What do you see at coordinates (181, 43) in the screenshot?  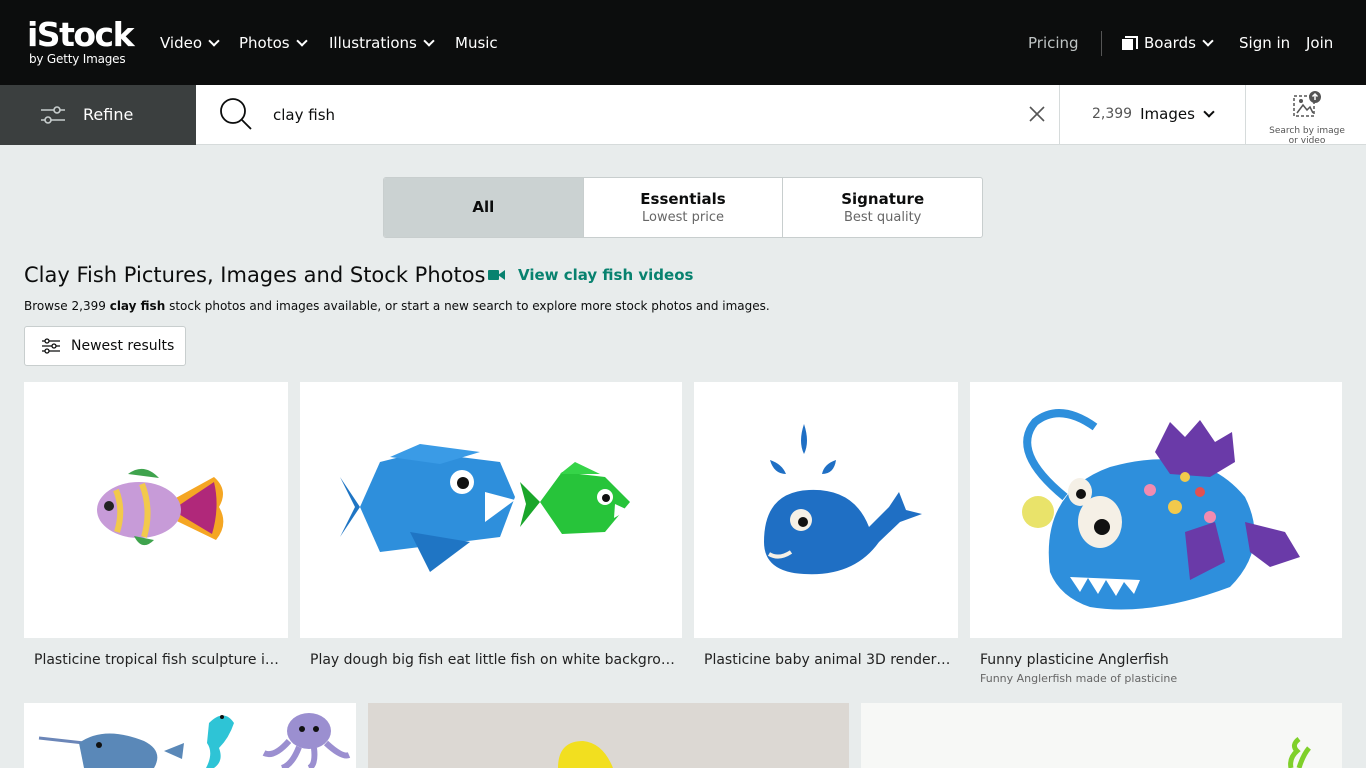 I see `nav-video-label: Video` at bounding box center [181, 43].